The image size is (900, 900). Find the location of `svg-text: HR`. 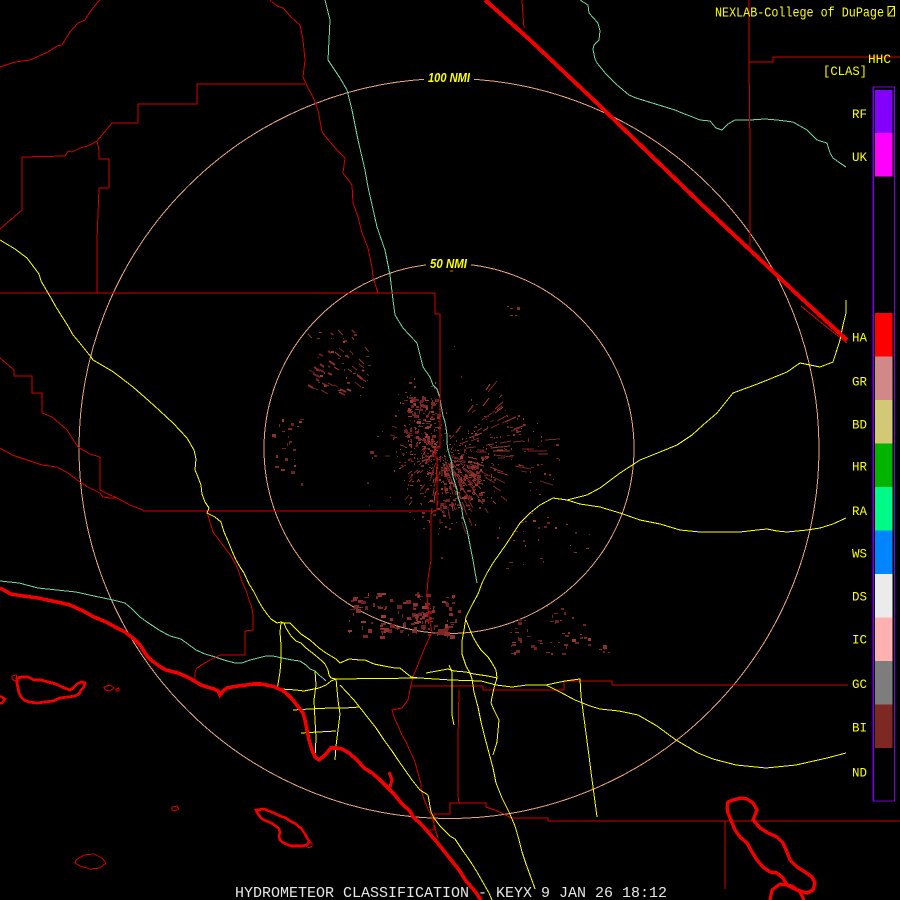

svg-text: HR is located at coordinates (859, 467).